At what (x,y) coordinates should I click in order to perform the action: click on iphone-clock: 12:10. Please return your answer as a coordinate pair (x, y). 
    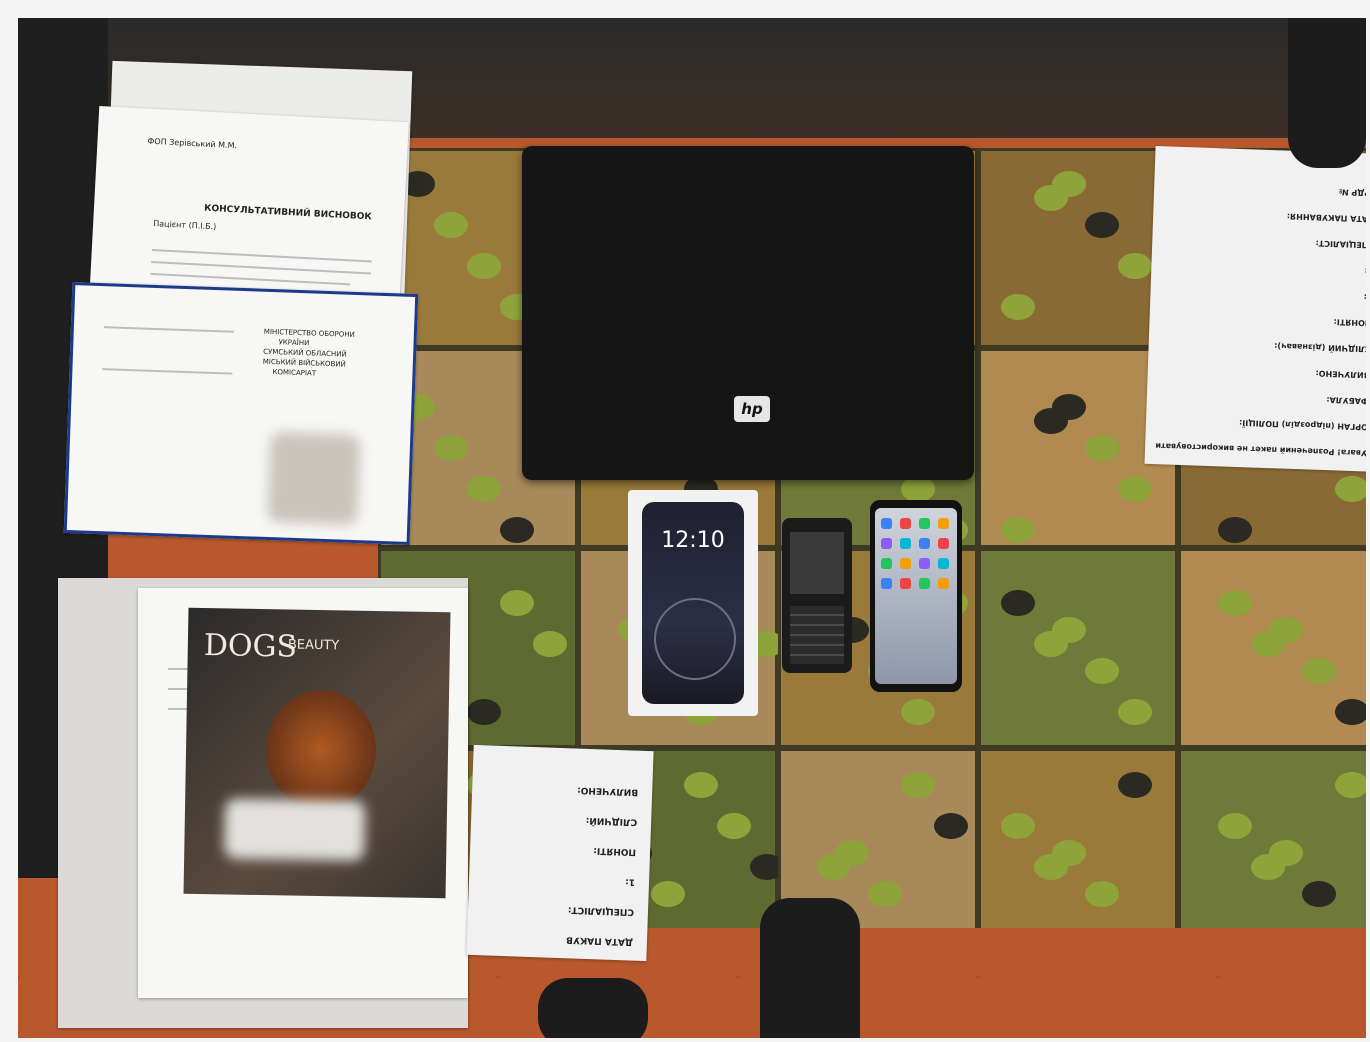
    Looking at the image, I should click on (693, 540).